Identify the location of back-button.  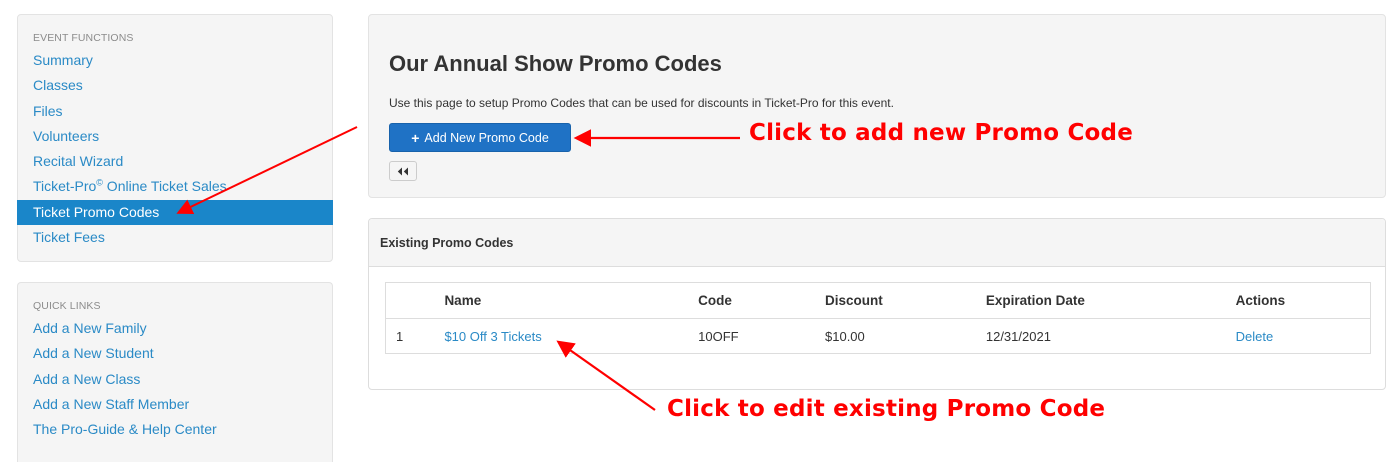
(403, 171).